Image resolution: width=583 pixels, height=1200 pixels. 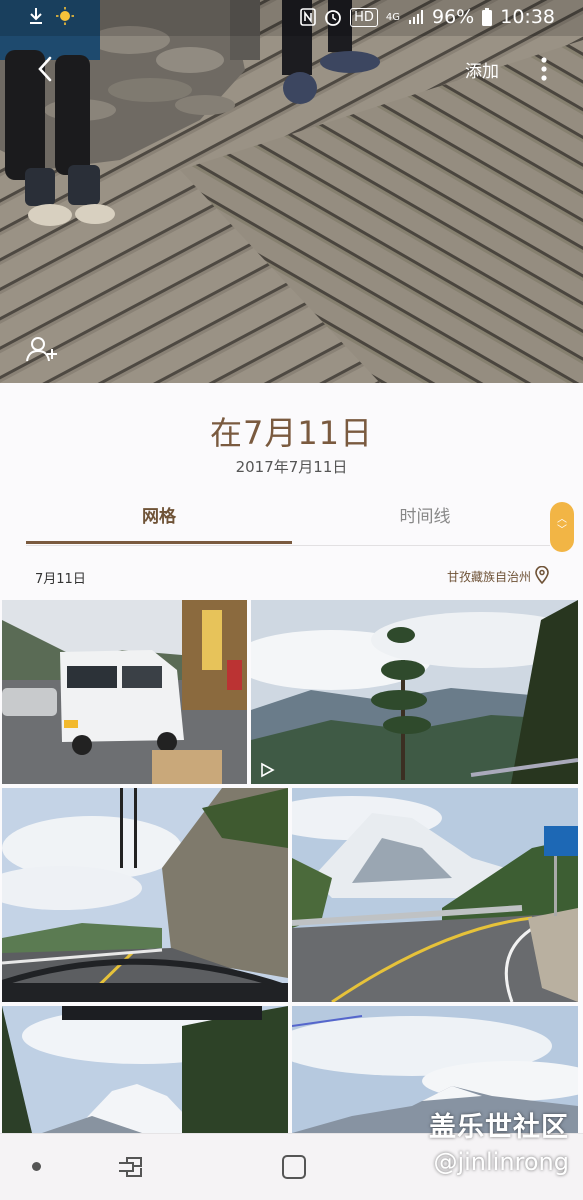 What do you see at coordinates (291, 69) in the screenshot?
I see `album-toolbar: 添加` at bounding box center [291, 69].